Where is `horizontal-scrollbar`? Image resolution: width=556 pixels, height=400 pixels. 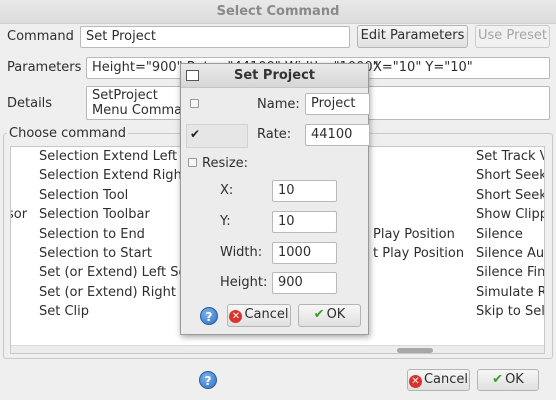
horizontal-scrollbar is located at coordinates (277, 349).